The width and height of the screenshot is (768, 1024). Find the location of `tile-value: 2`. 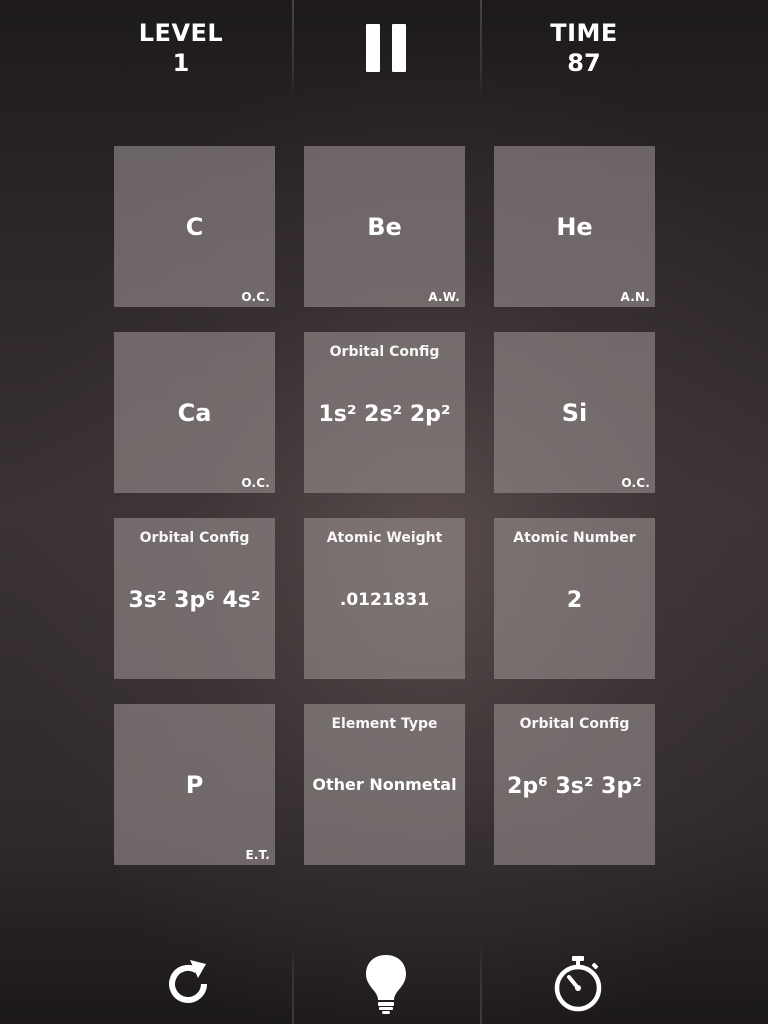

tile-value: 2 is located at coordinates (574, 600).